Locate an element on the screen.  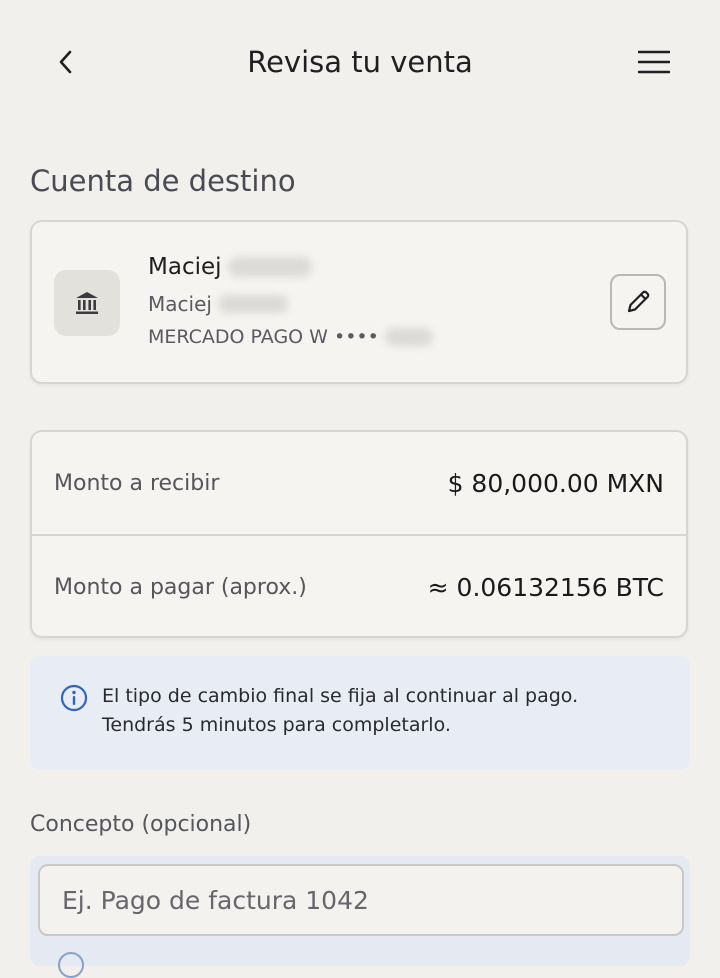
account-name: Maciej is located at coordinates (230, 267).